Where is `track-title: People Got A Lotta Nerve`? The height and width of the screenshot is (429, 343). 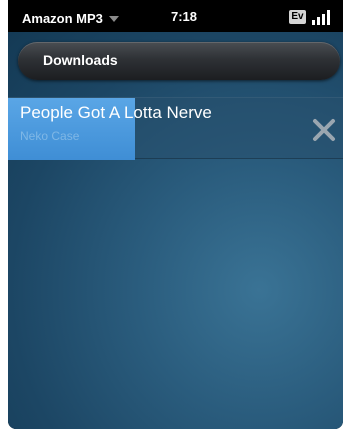 track-title: People Got A Lotta Nerve is located at coordinates (116, 112).